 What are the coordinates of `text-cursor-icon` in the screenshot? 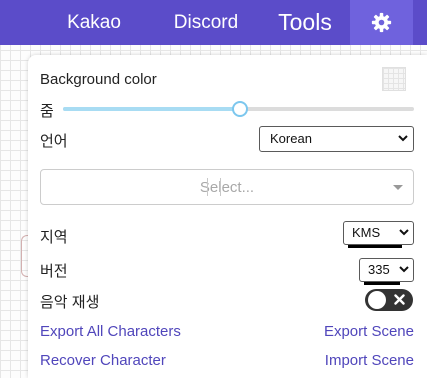 It's located at (214, 187).